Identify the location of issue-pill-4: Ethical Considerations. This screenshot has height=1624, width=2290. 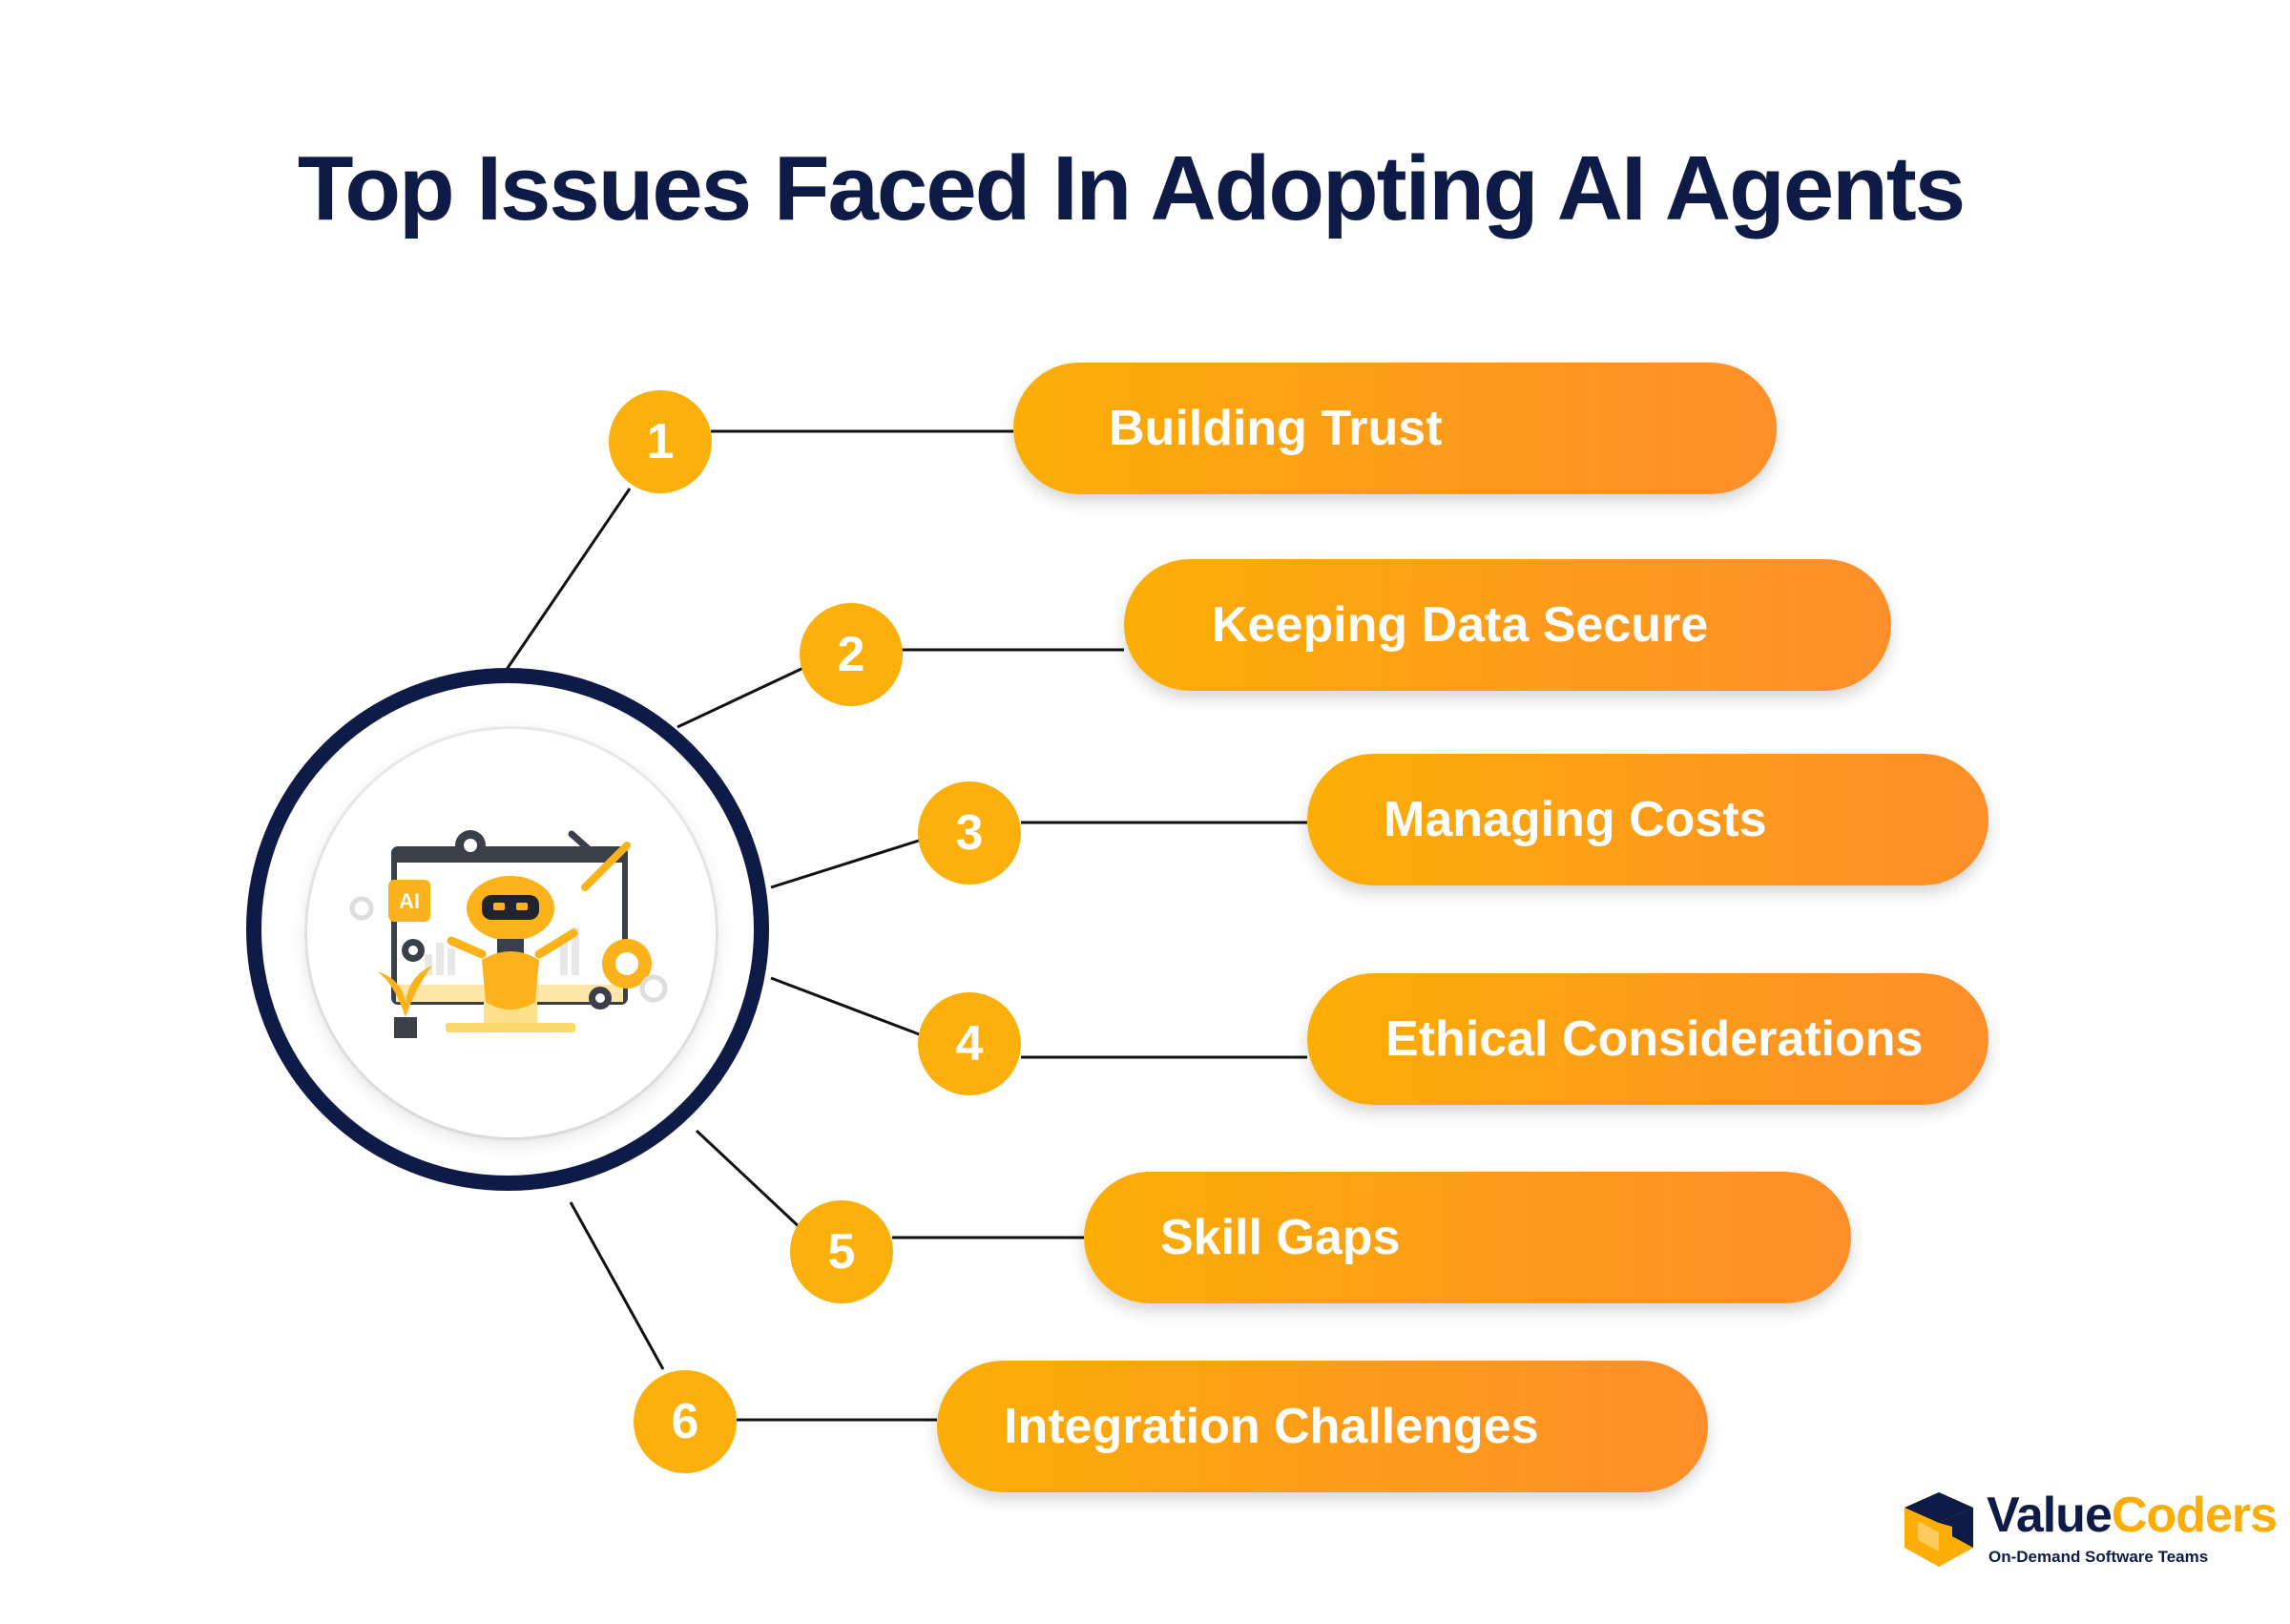
(1648, 1039).